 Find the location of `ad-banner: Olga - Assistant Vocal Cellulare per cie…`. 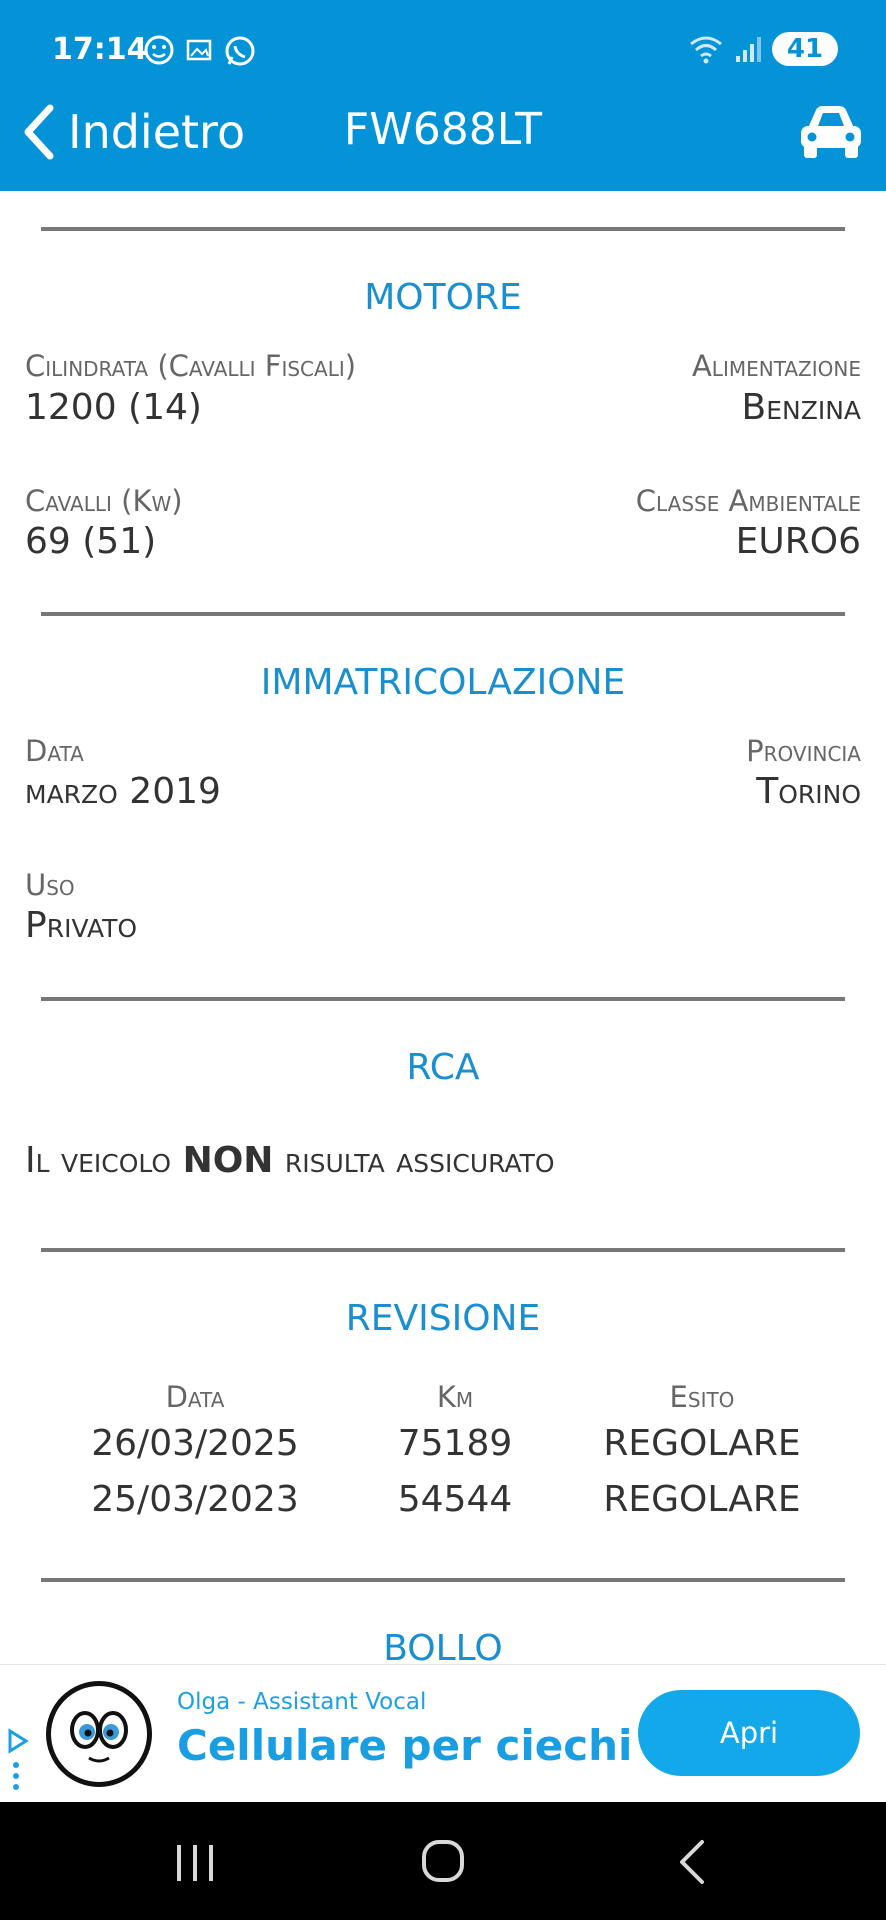

ad-banner: Olga - Assistant Vocal Cellulare per cie… is located at coordinates (443, 1733).